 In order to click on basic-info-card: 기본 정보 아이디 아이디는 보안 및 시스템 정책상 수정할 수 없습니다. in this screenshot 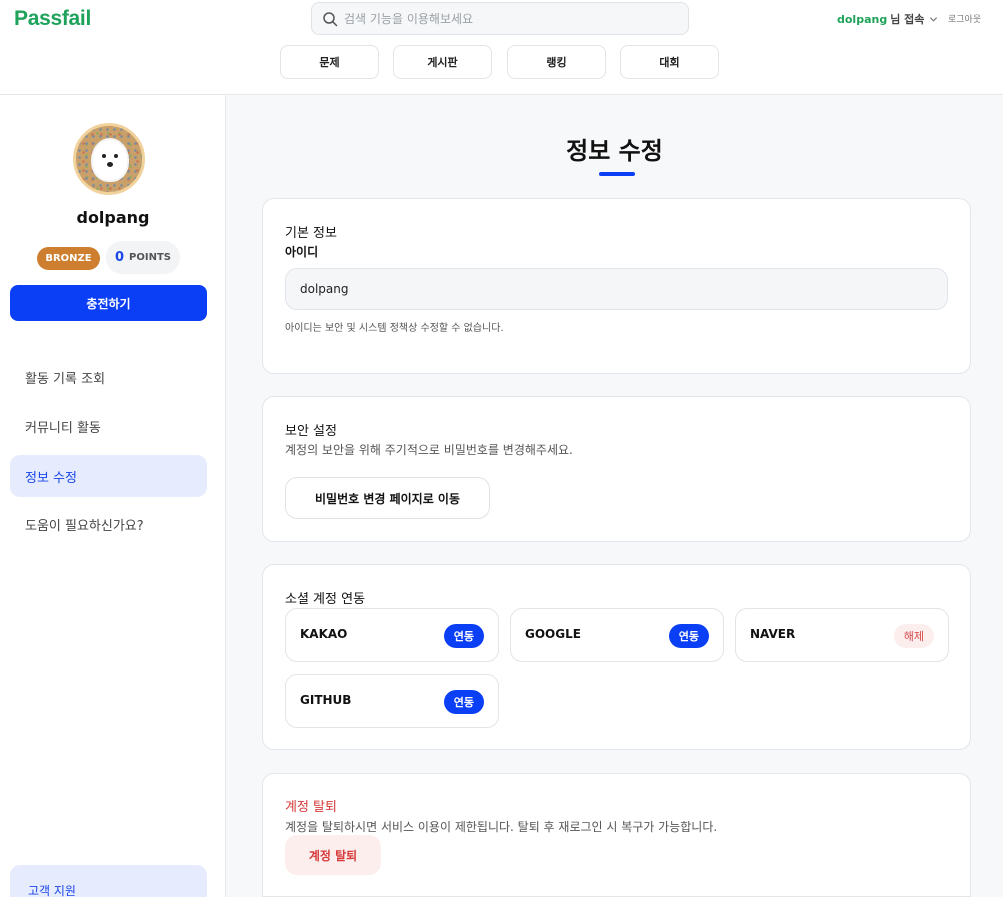, I will do `click(616, 286)`.